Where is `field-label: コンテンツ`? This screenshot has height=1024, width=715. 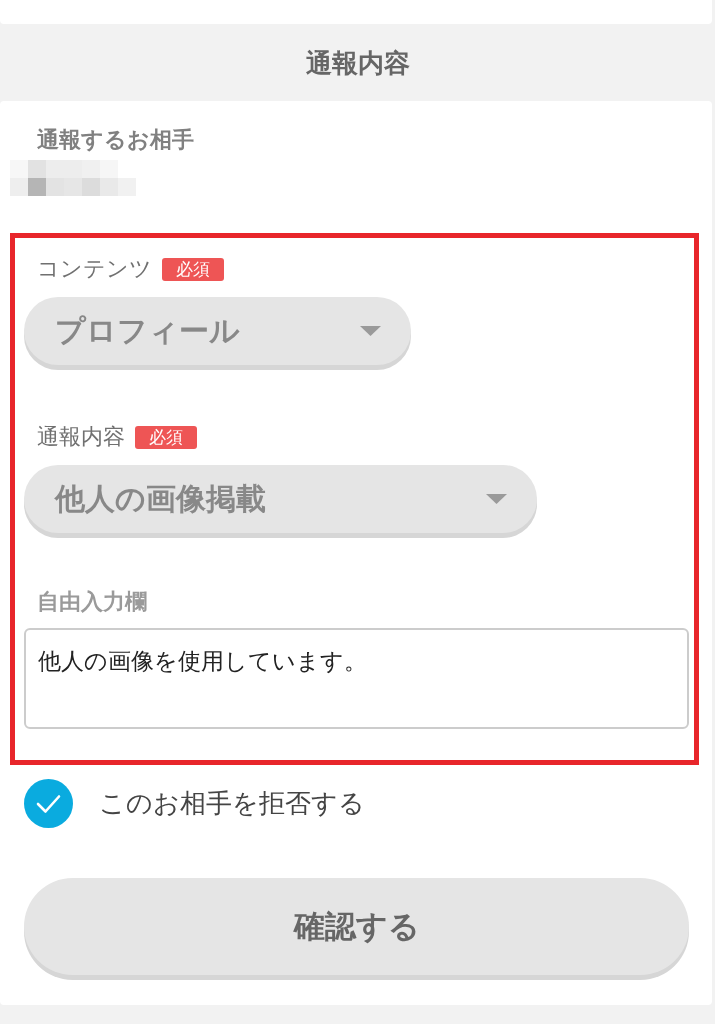
field-label: コンテンツ is located at coordinates (94, 269).